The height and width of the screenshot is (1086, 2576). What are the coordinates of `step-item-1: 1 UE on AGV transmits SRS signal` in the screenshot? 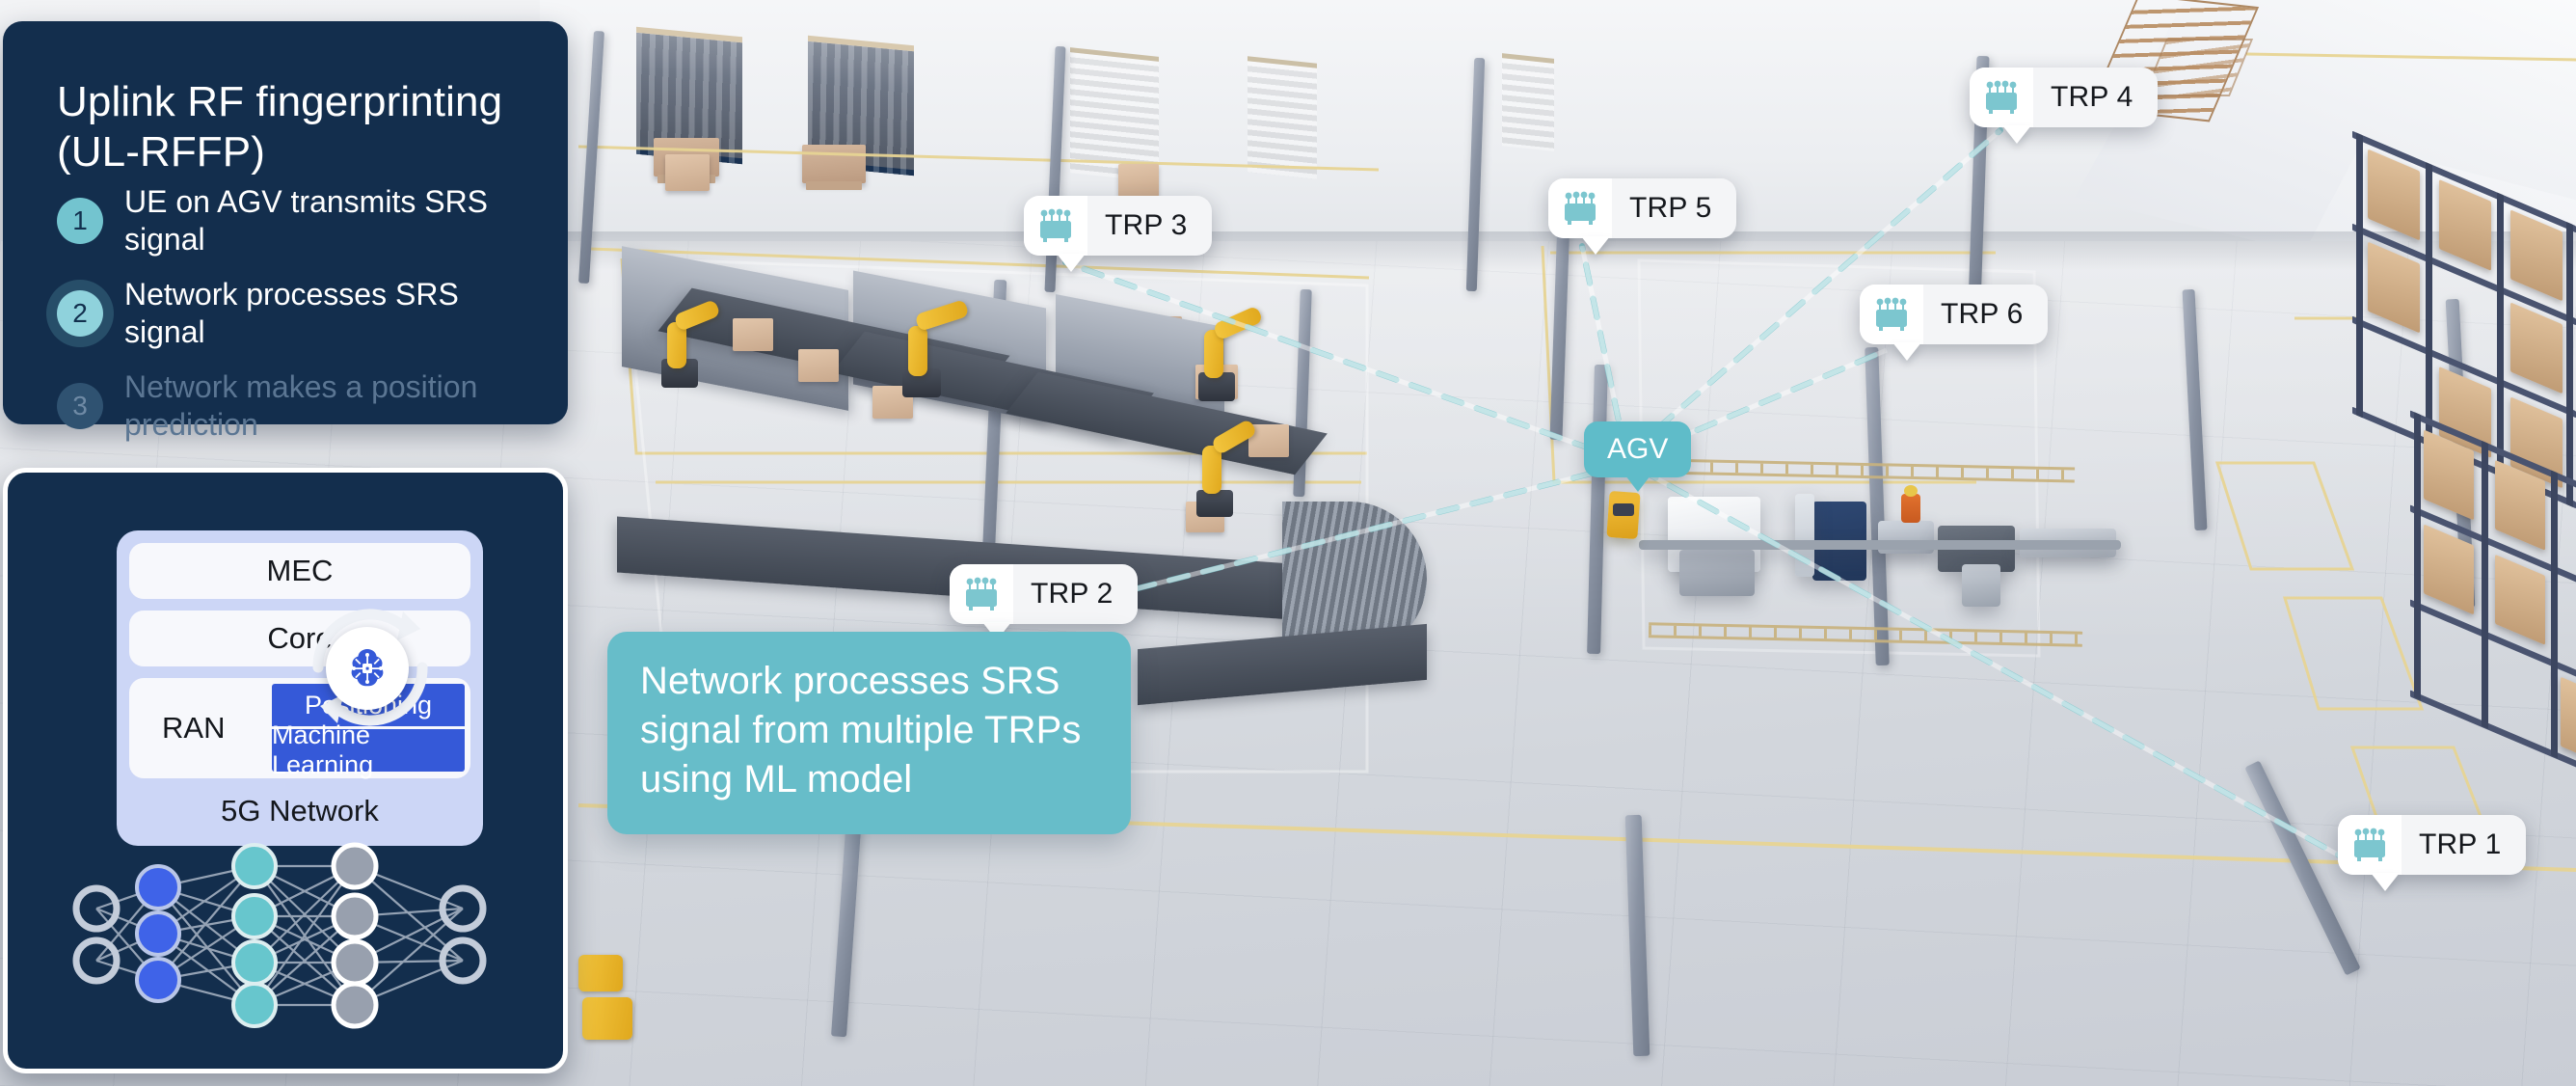 It's located at (298, 220).